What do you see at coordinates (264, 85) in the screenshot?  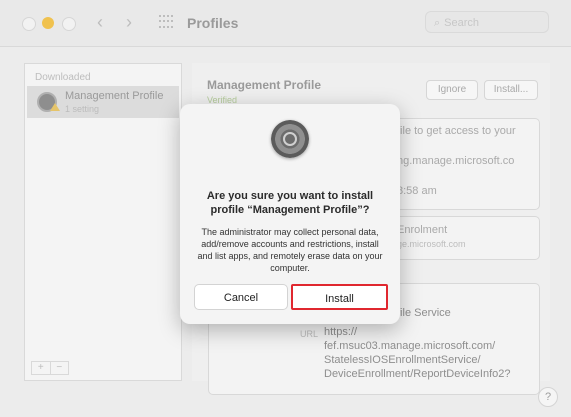 I see `profile-title: Management Profile` at bounding box center [264, 85].